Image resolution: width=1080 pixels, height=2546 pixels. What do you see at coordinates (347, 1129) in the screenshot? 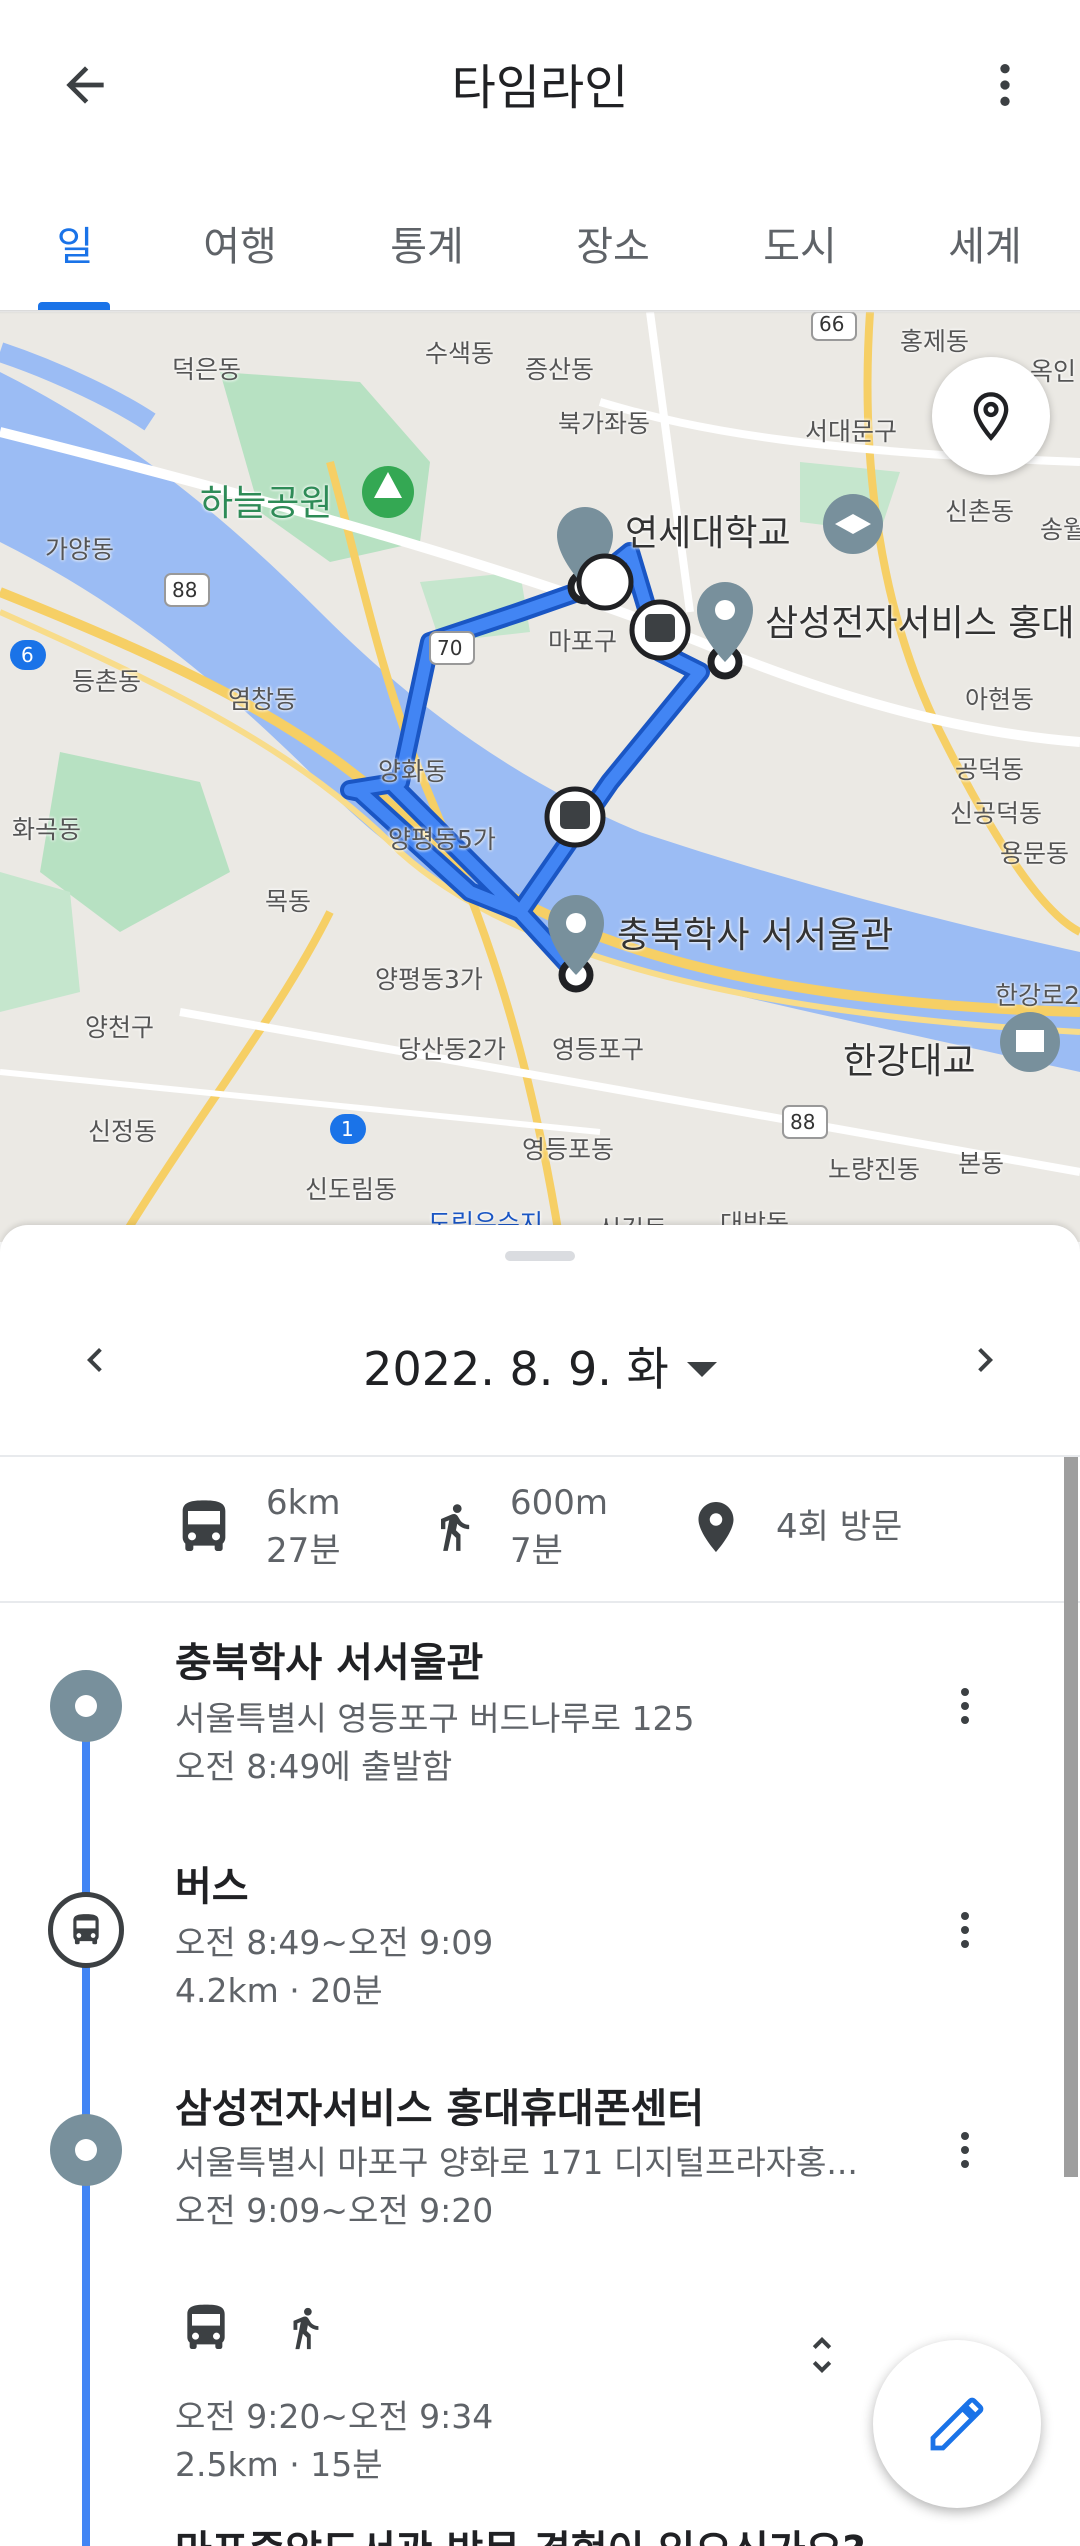
I see `route-badge-label: 1` at bounding box center [347, 1129].